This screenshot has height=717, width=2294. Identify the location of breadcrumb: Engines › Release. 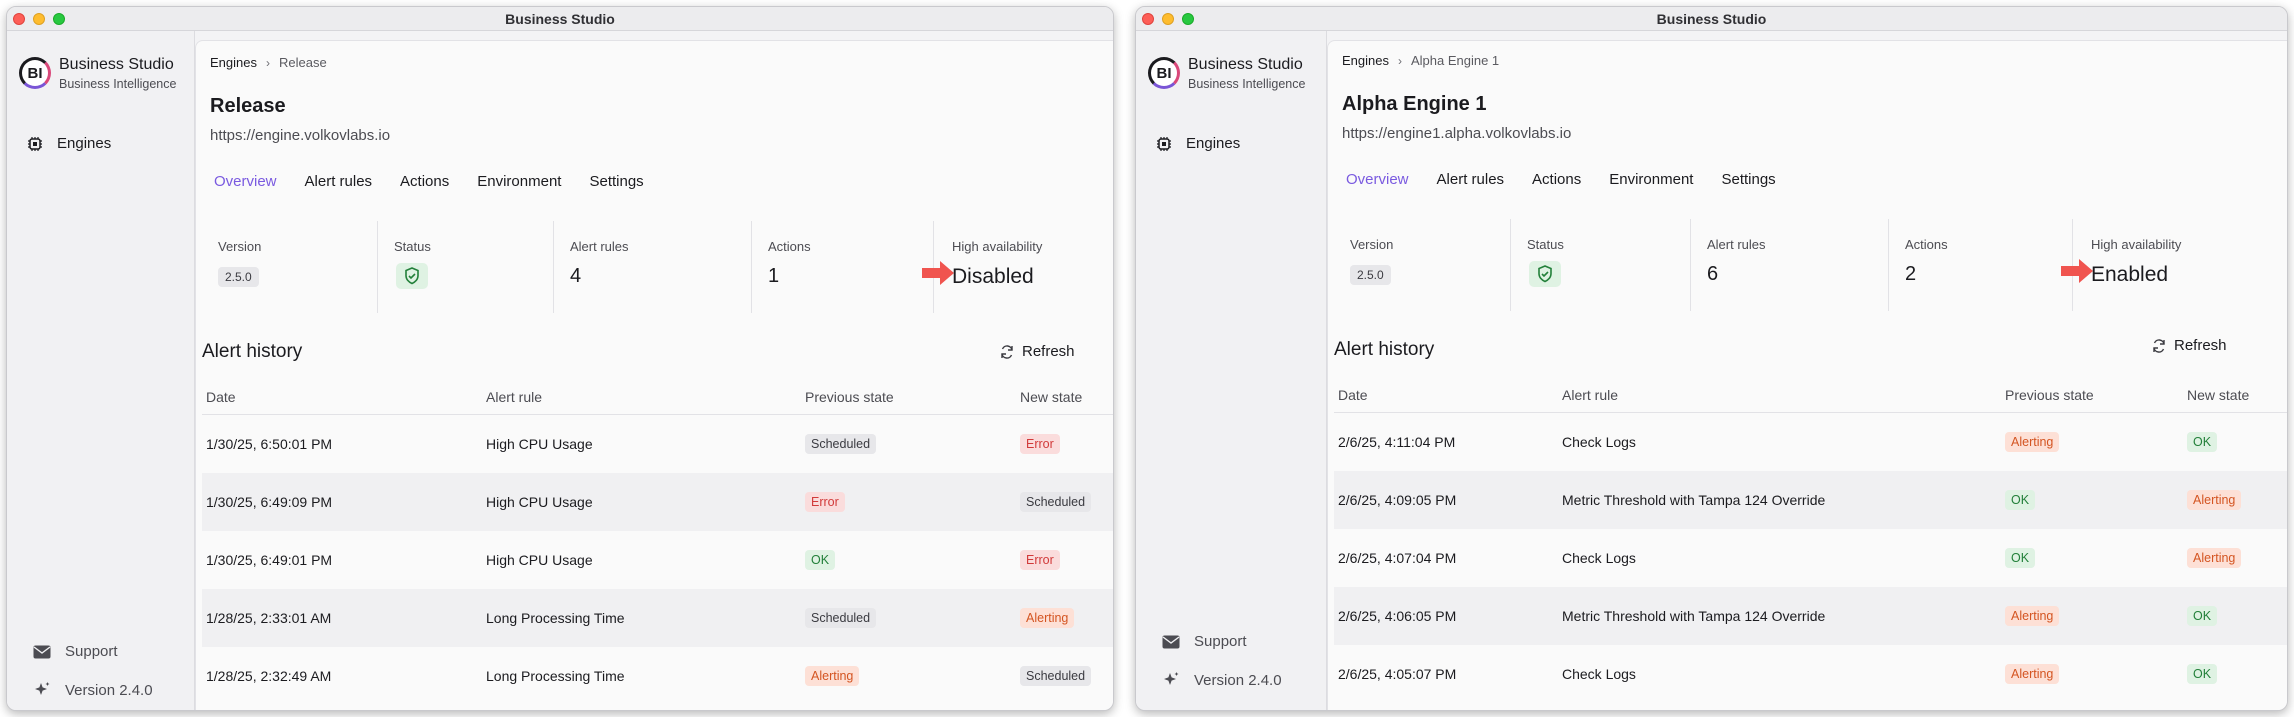
(268, 62).